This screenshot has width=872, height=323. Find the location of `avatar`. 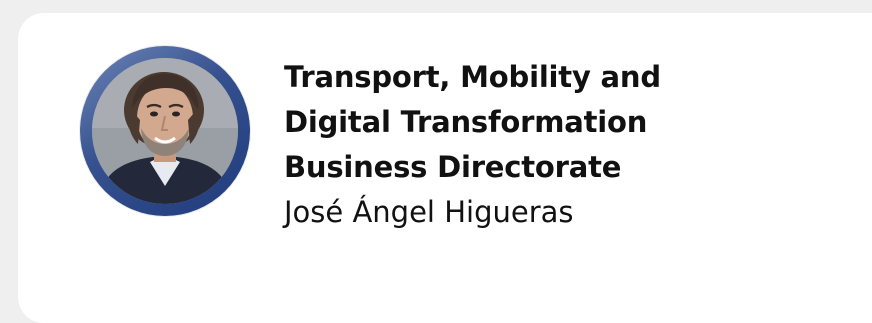

avatar is located at coordinates (165, 131).